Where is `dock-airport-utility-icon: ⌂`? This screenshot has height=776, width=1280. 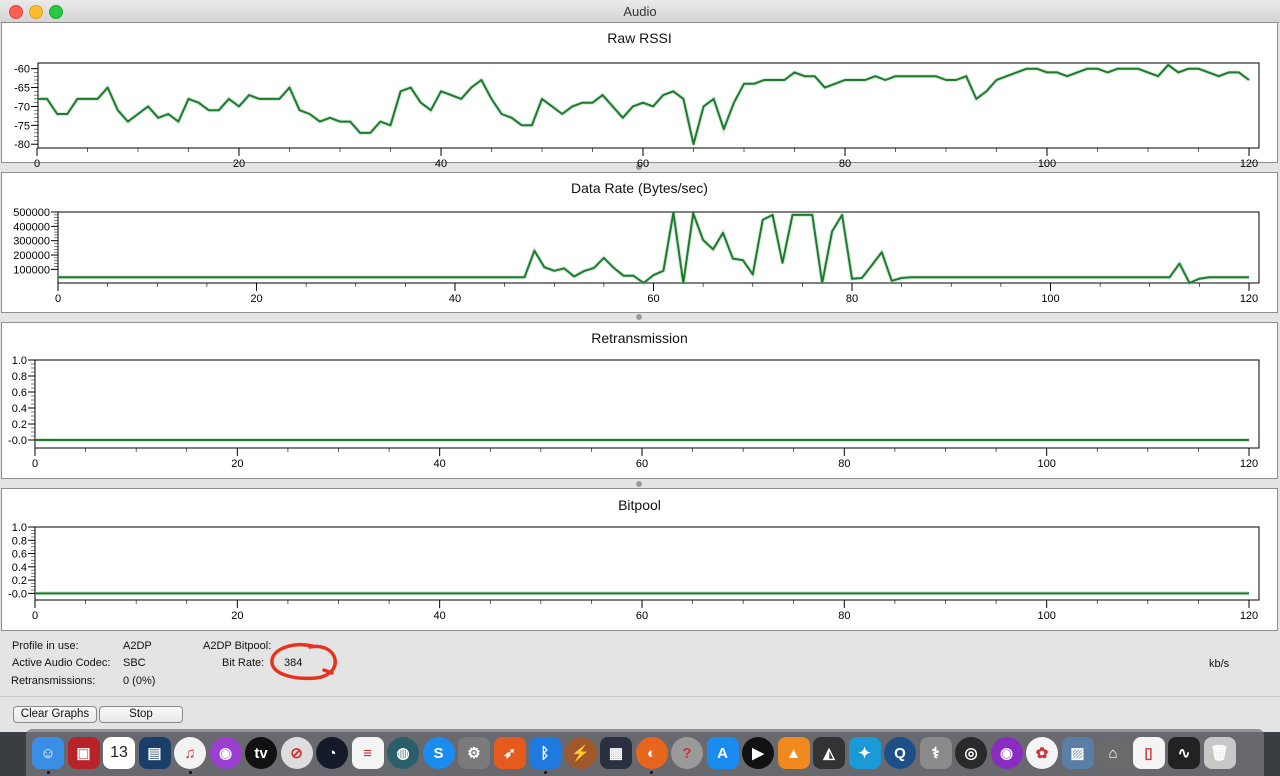 dock-airport-utility-icon: ⌂ is located at coordinates (1113, 753).